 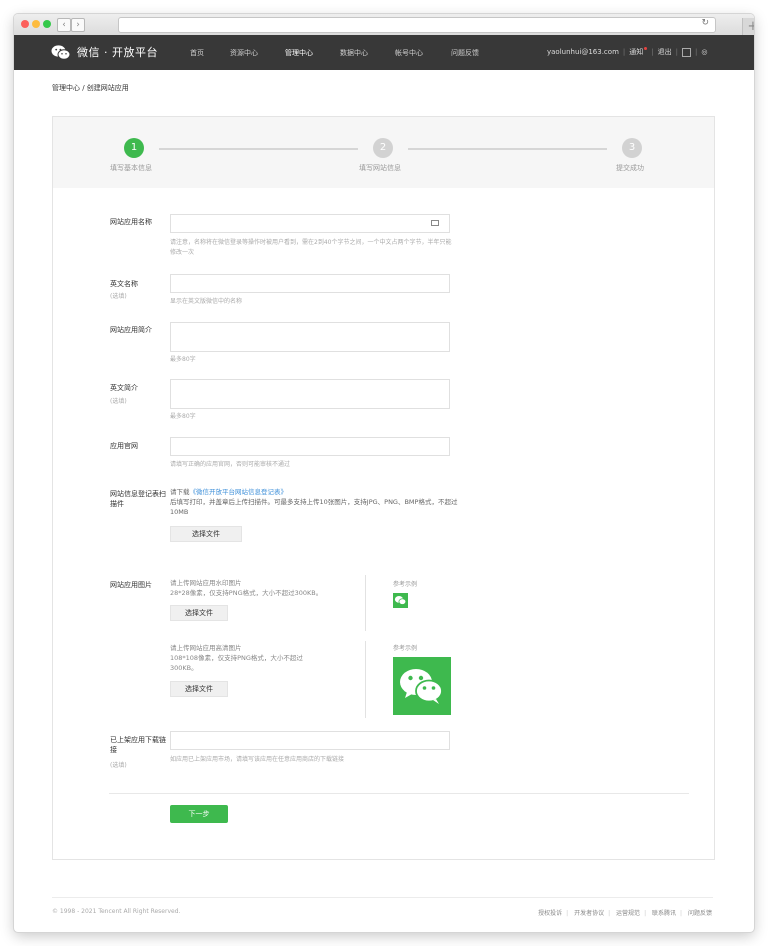 I want to click on user-area: yaolunhui@163.com | 通知 | 退出 | | ◎, so click(x=627, y=52).